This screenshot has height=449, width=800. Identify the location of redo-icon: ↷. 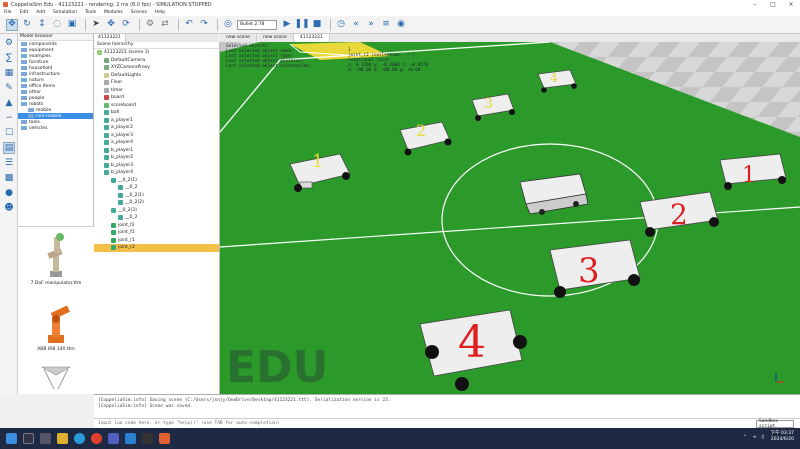
(204, 25).